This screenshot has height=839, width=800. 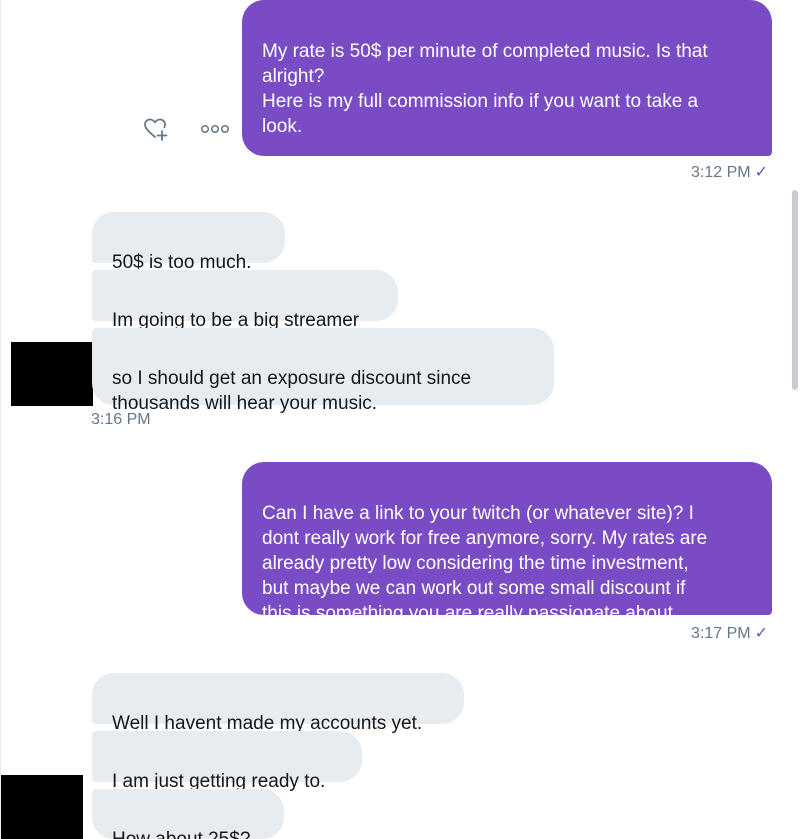 What do you see at coordinates (215, 129) in the screenshot?
I see `more-options-icon` at bounding box center [215, 129].